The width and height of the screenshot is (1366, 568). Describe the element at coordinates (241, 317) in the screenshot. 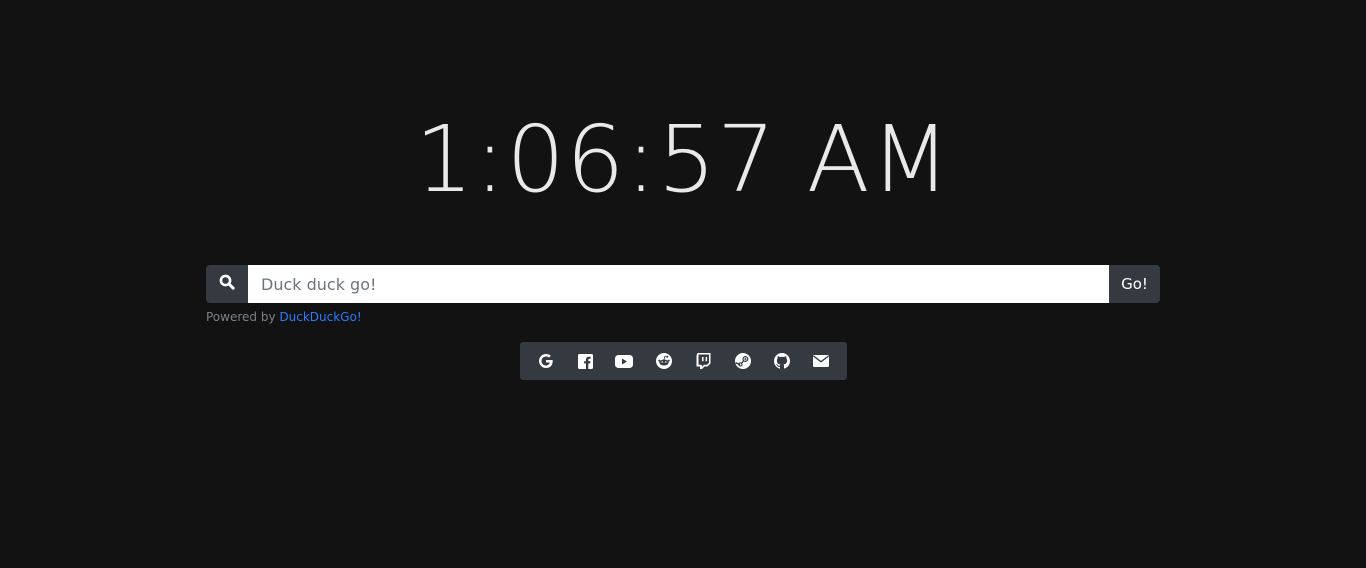

I see `powered-by-prefix: Powered by` at that location.